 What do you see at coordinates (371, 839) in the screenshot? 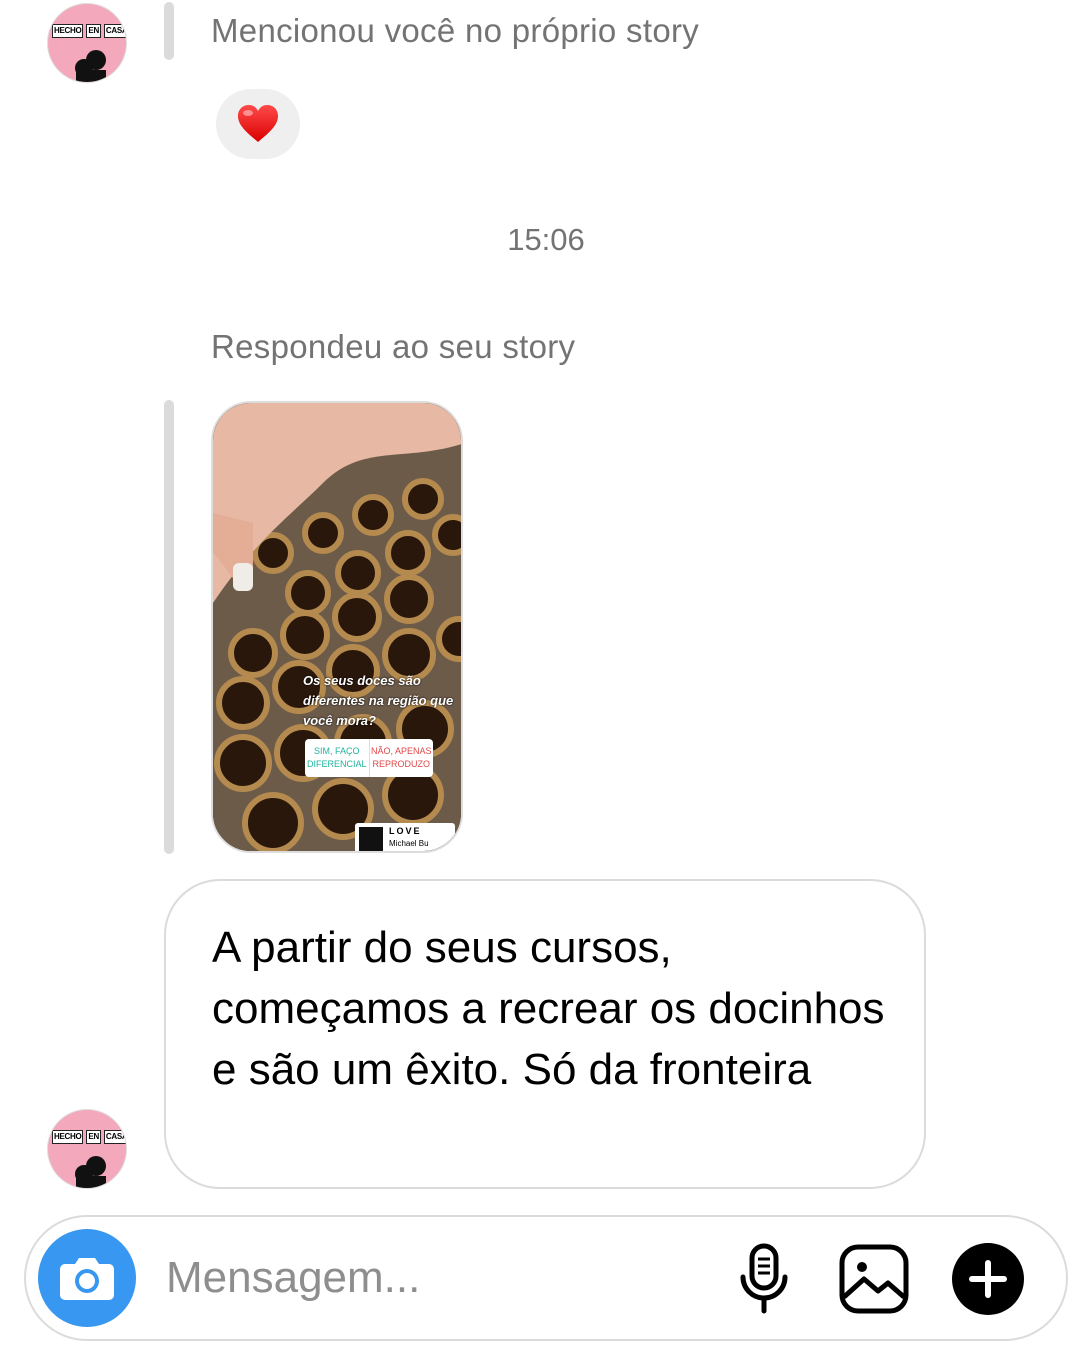
I see `album-art-icon` at bounding box center [371, 839].